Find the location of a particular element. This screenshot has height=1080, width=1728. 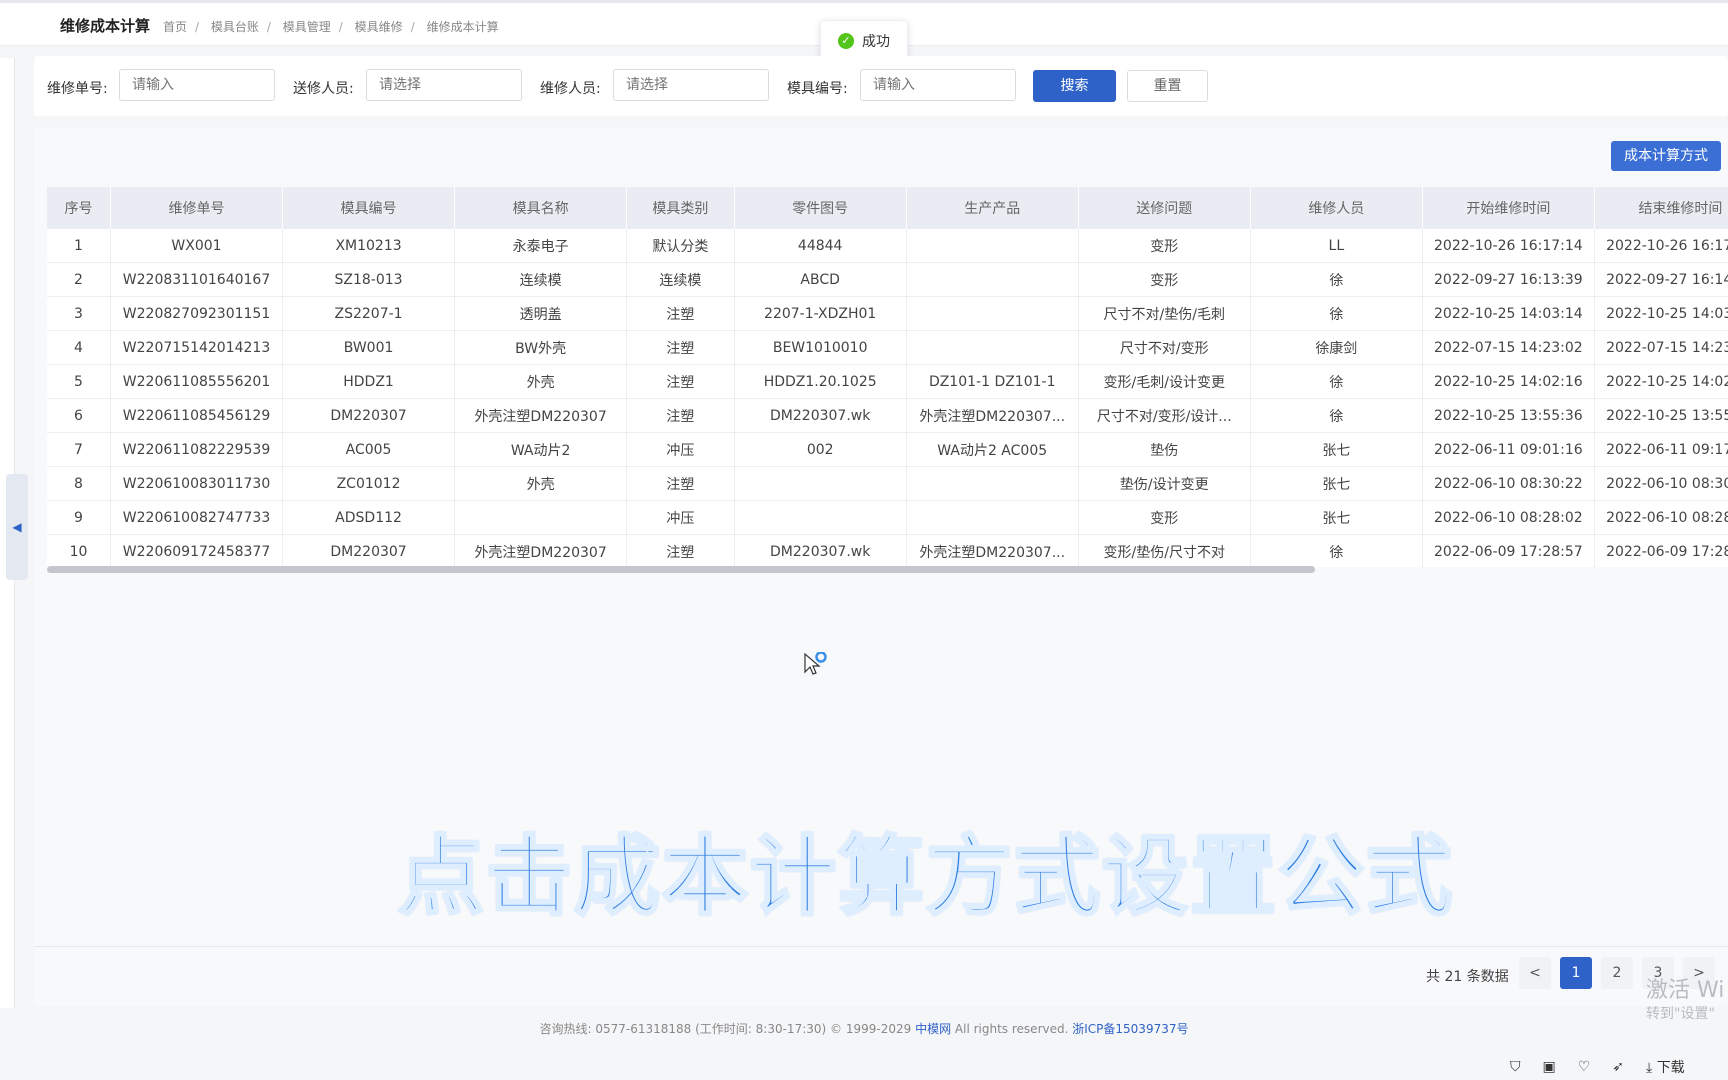

breadcrumb-mold-management: 模具管理 is located at coordinates (307, 27).